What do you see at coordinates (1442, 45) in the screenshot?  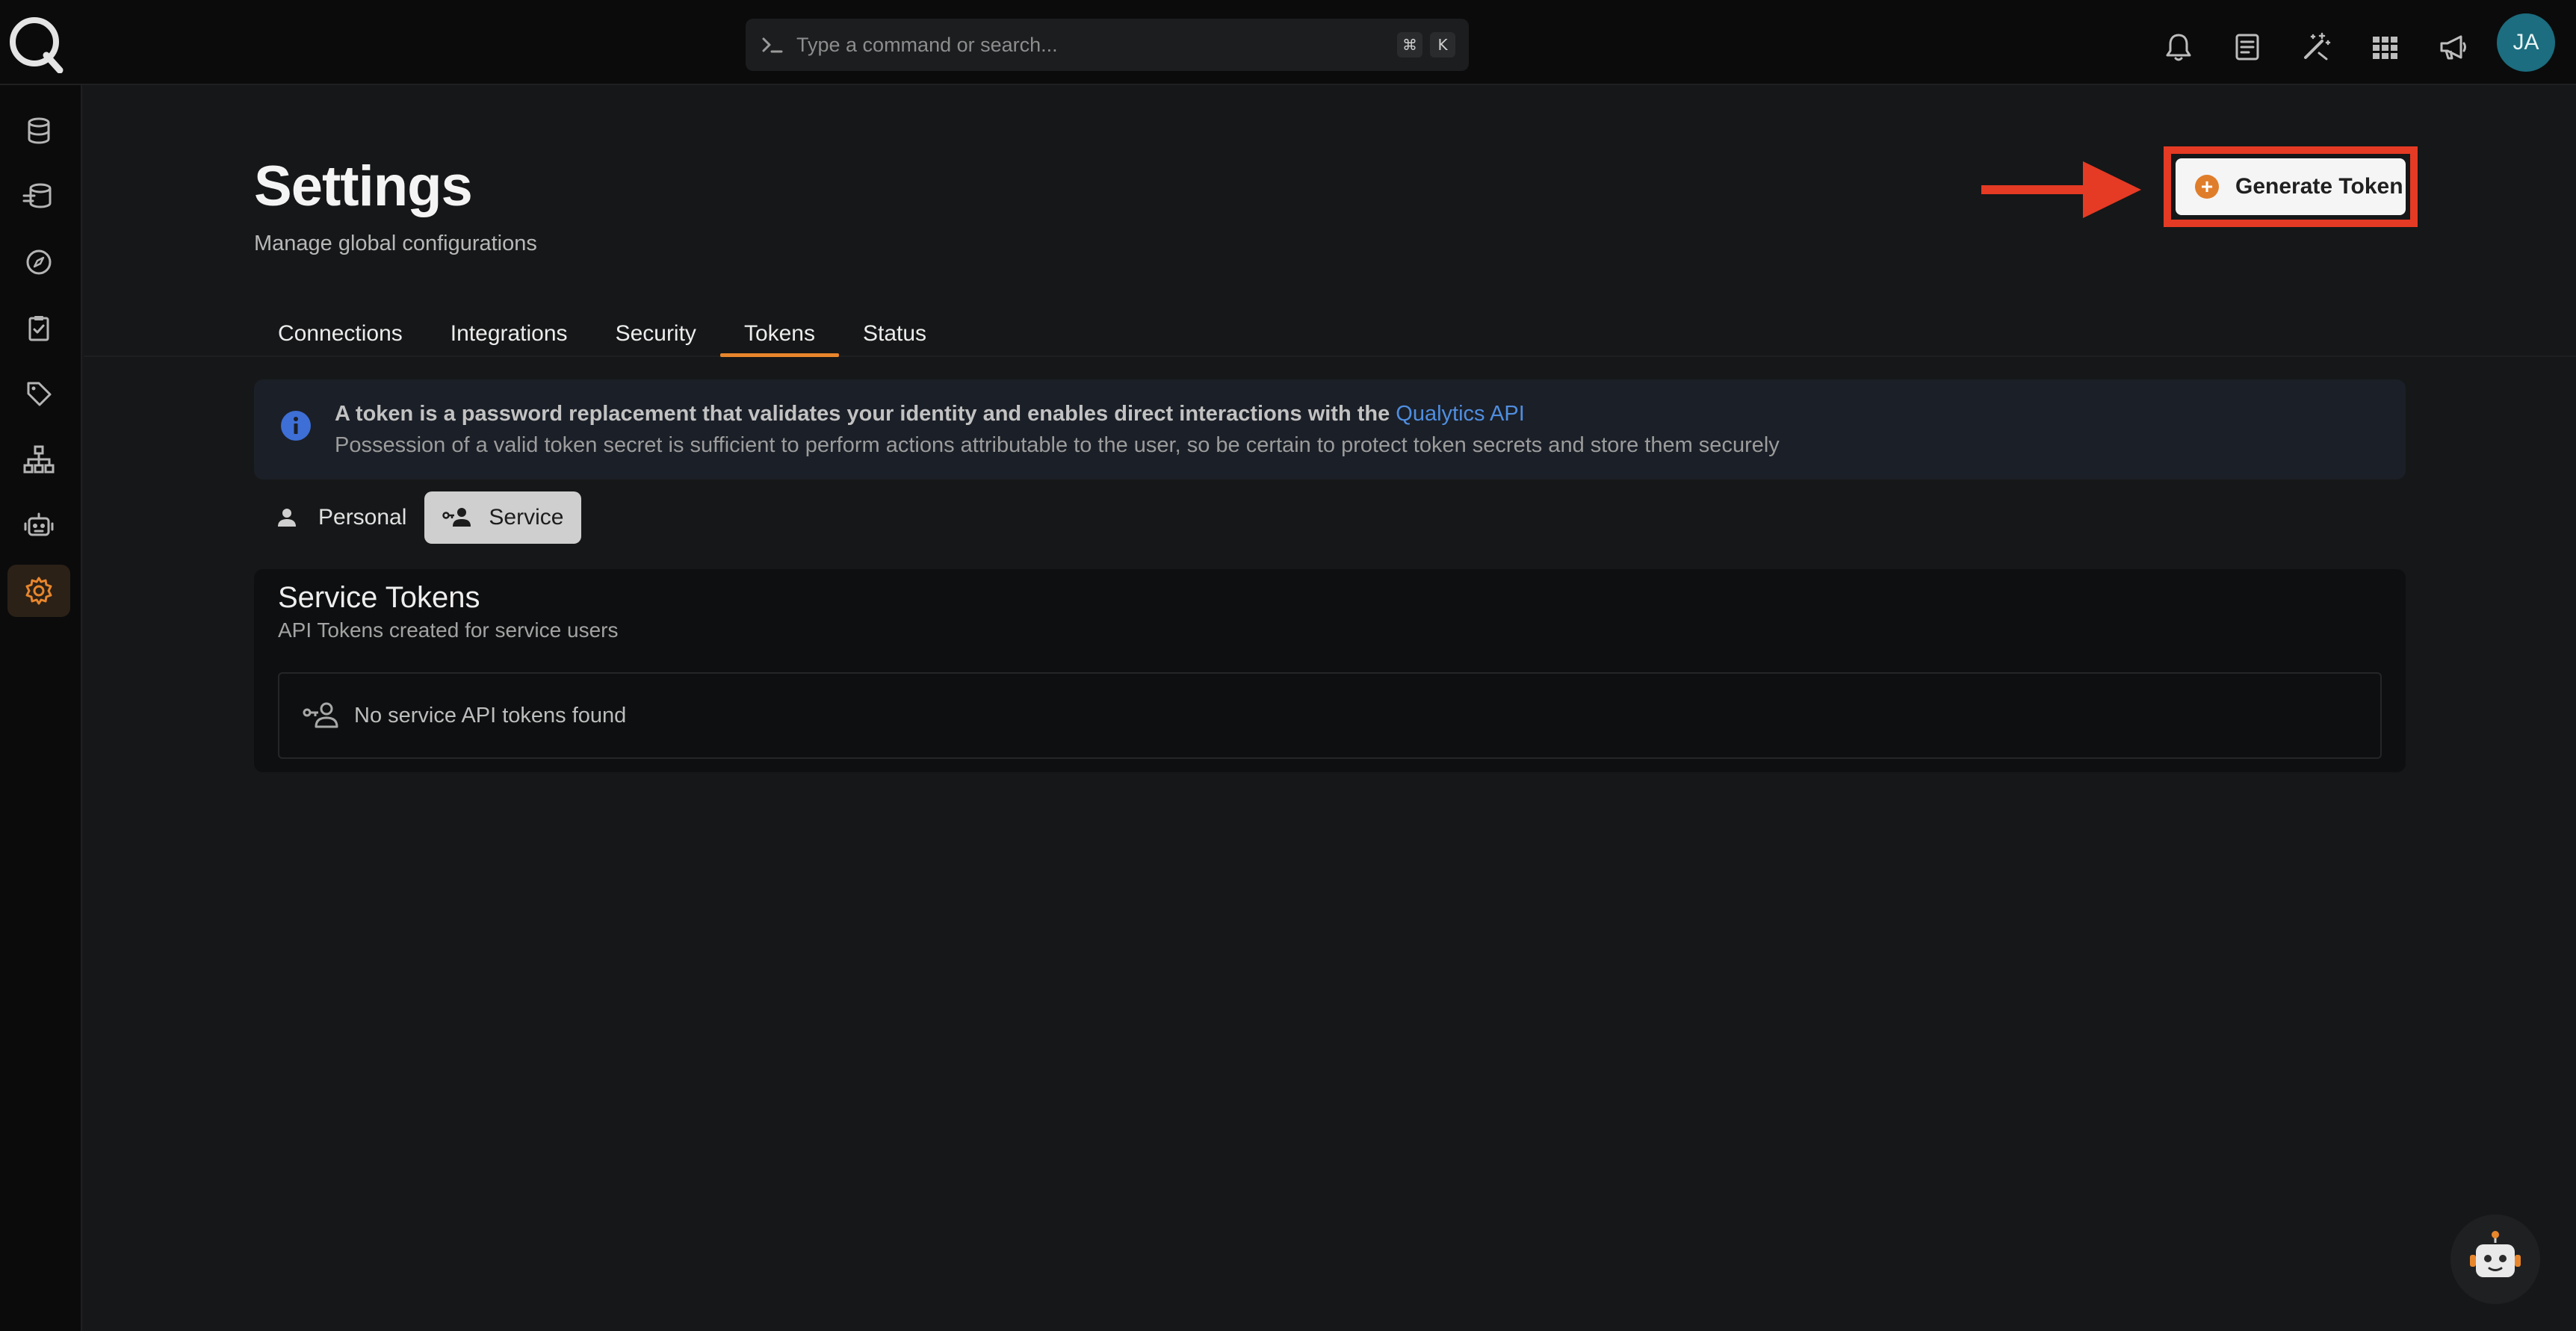 I see `shortcut-k-key: K` at bounding box center [1442, 45].